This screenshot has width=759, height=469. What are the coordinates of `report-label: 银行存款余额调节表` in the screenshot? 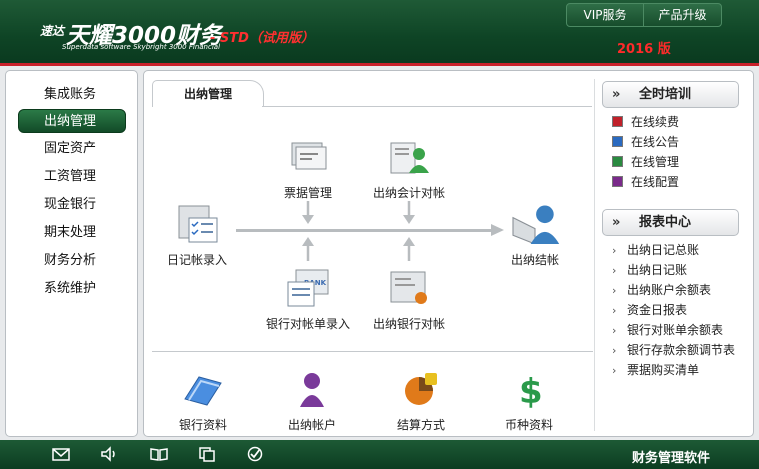 It's located at (681, 350).